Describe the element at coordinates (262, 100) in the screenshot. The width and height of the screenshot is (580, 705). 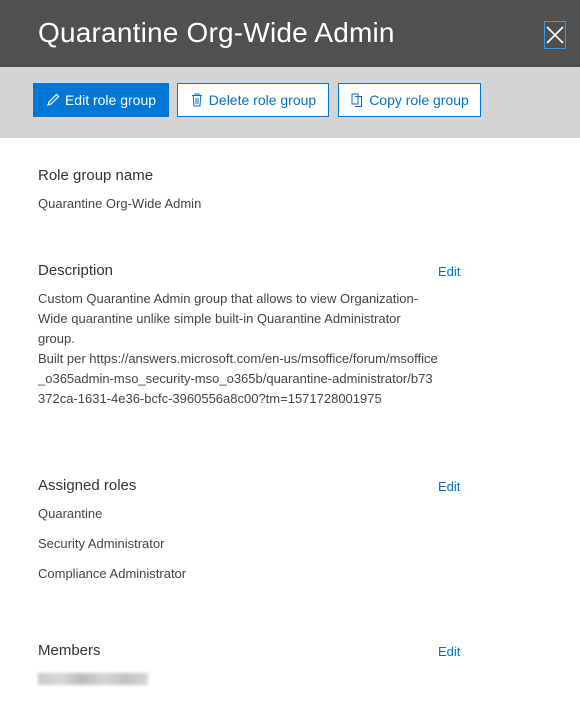
I see `delete-role-group-label: Delete role group` at that location.